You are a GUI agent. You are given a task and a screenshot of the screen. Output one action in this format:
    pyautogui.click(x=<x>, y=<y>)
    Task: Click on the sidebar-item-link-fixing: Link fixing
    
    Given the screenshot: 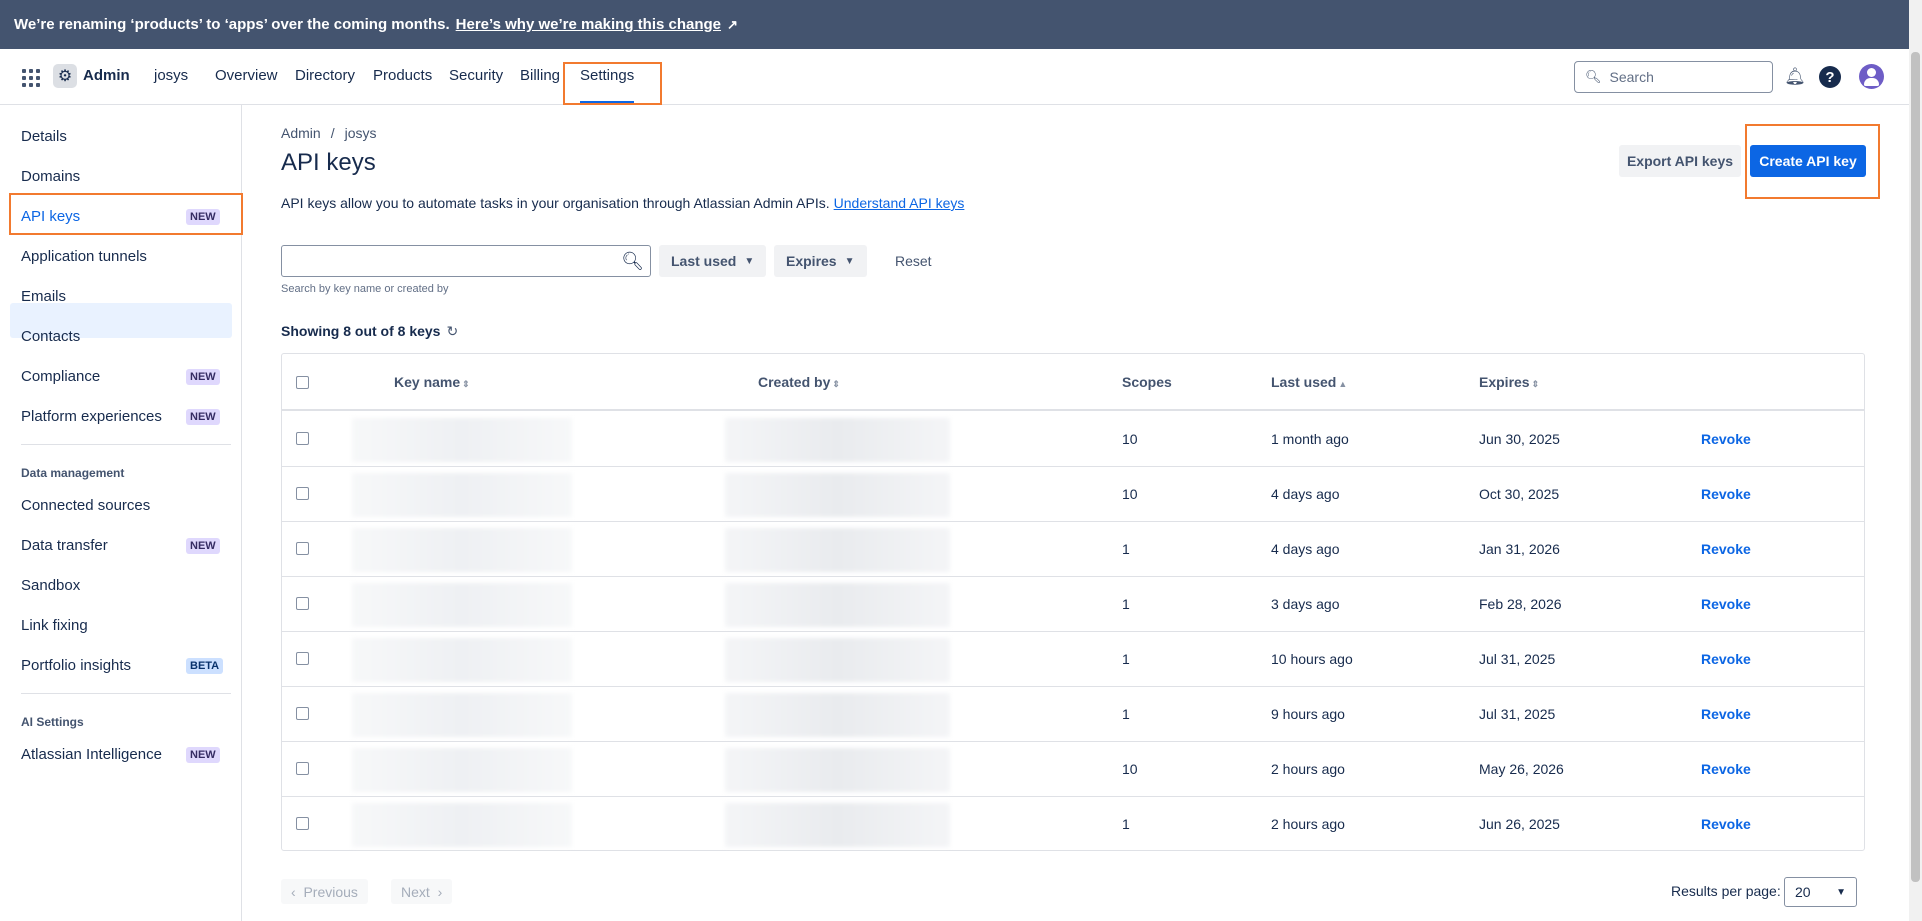 What is the action you would take?
    pyautogui.click(x=54, y=625)
    